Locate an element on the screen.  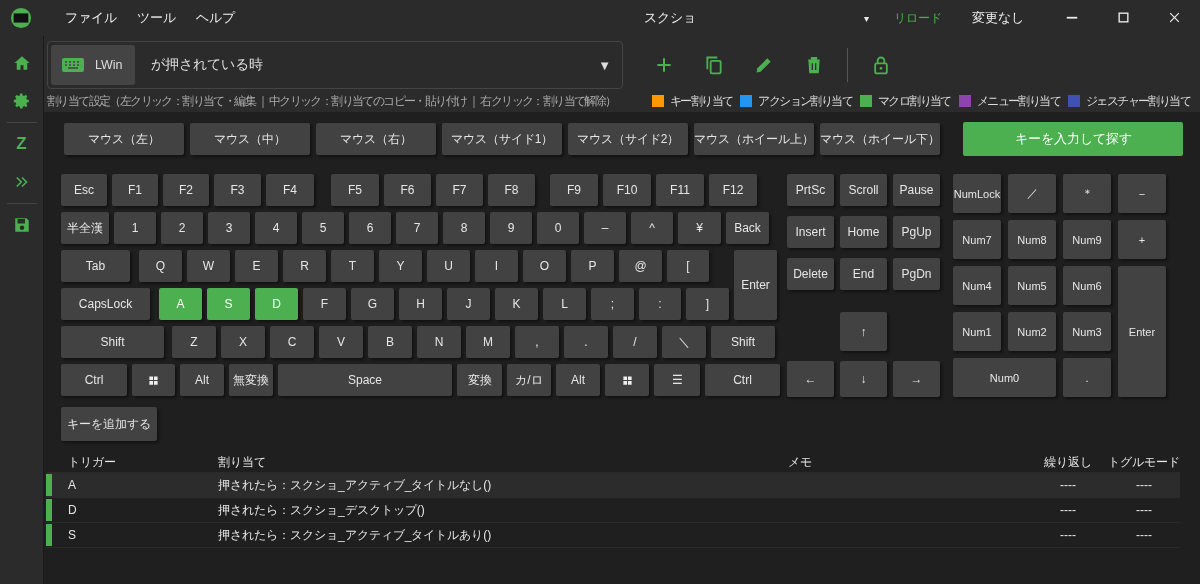
keyboard-key: / is located at coordinates (635, 342).